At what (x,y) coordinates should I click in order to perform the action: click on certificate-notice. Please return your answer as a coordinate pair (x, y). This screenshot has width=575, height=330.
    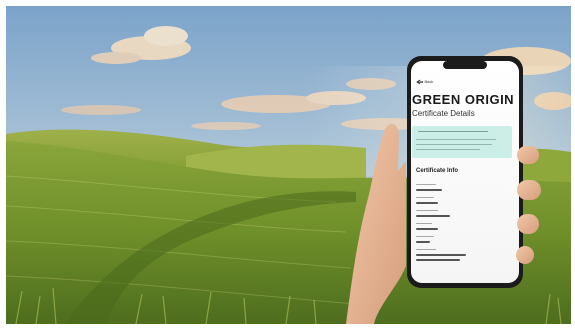
    Looking at the image, I should click on (462, 142).